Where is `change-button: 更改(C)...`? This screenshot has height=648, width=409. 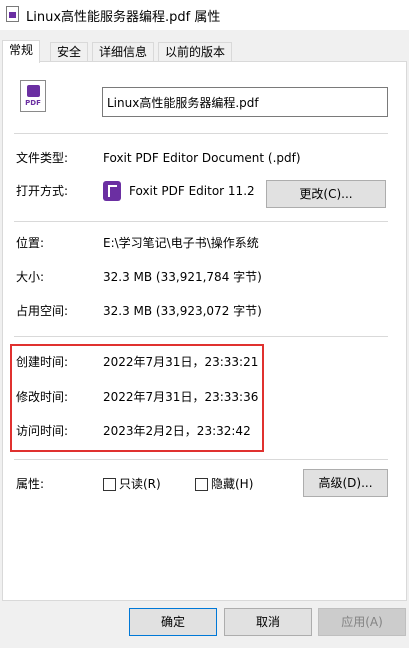
change-button: 更改(C)... is located at coordinates (326, 194).